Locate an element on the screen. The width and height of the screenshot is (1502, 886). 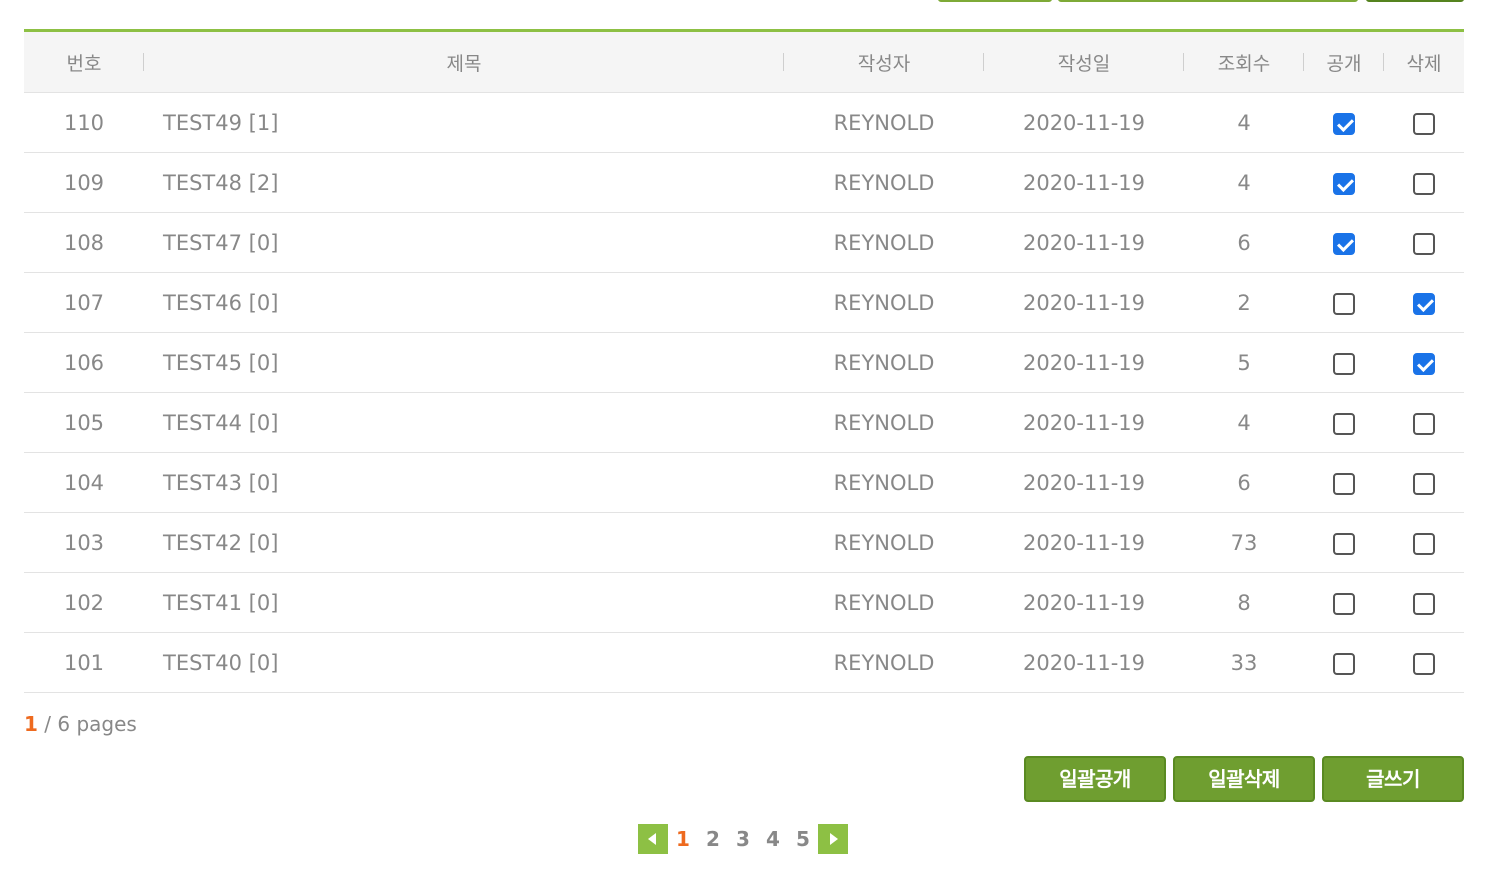
post-title-link: TEST40 [0] is located at coordinates (464, 663).